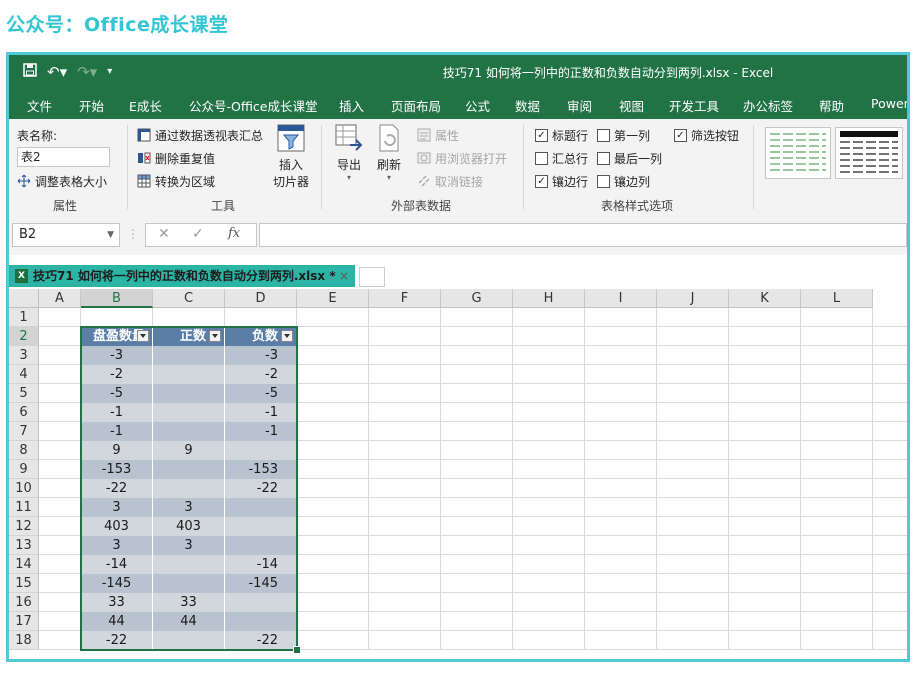 The height and width of the screenshot is (678, 922). What do you see at coordinates (389, 152) in the screenshot?
I see `refresh-button: 刷新 ▾` at bounding box center [389, 152].